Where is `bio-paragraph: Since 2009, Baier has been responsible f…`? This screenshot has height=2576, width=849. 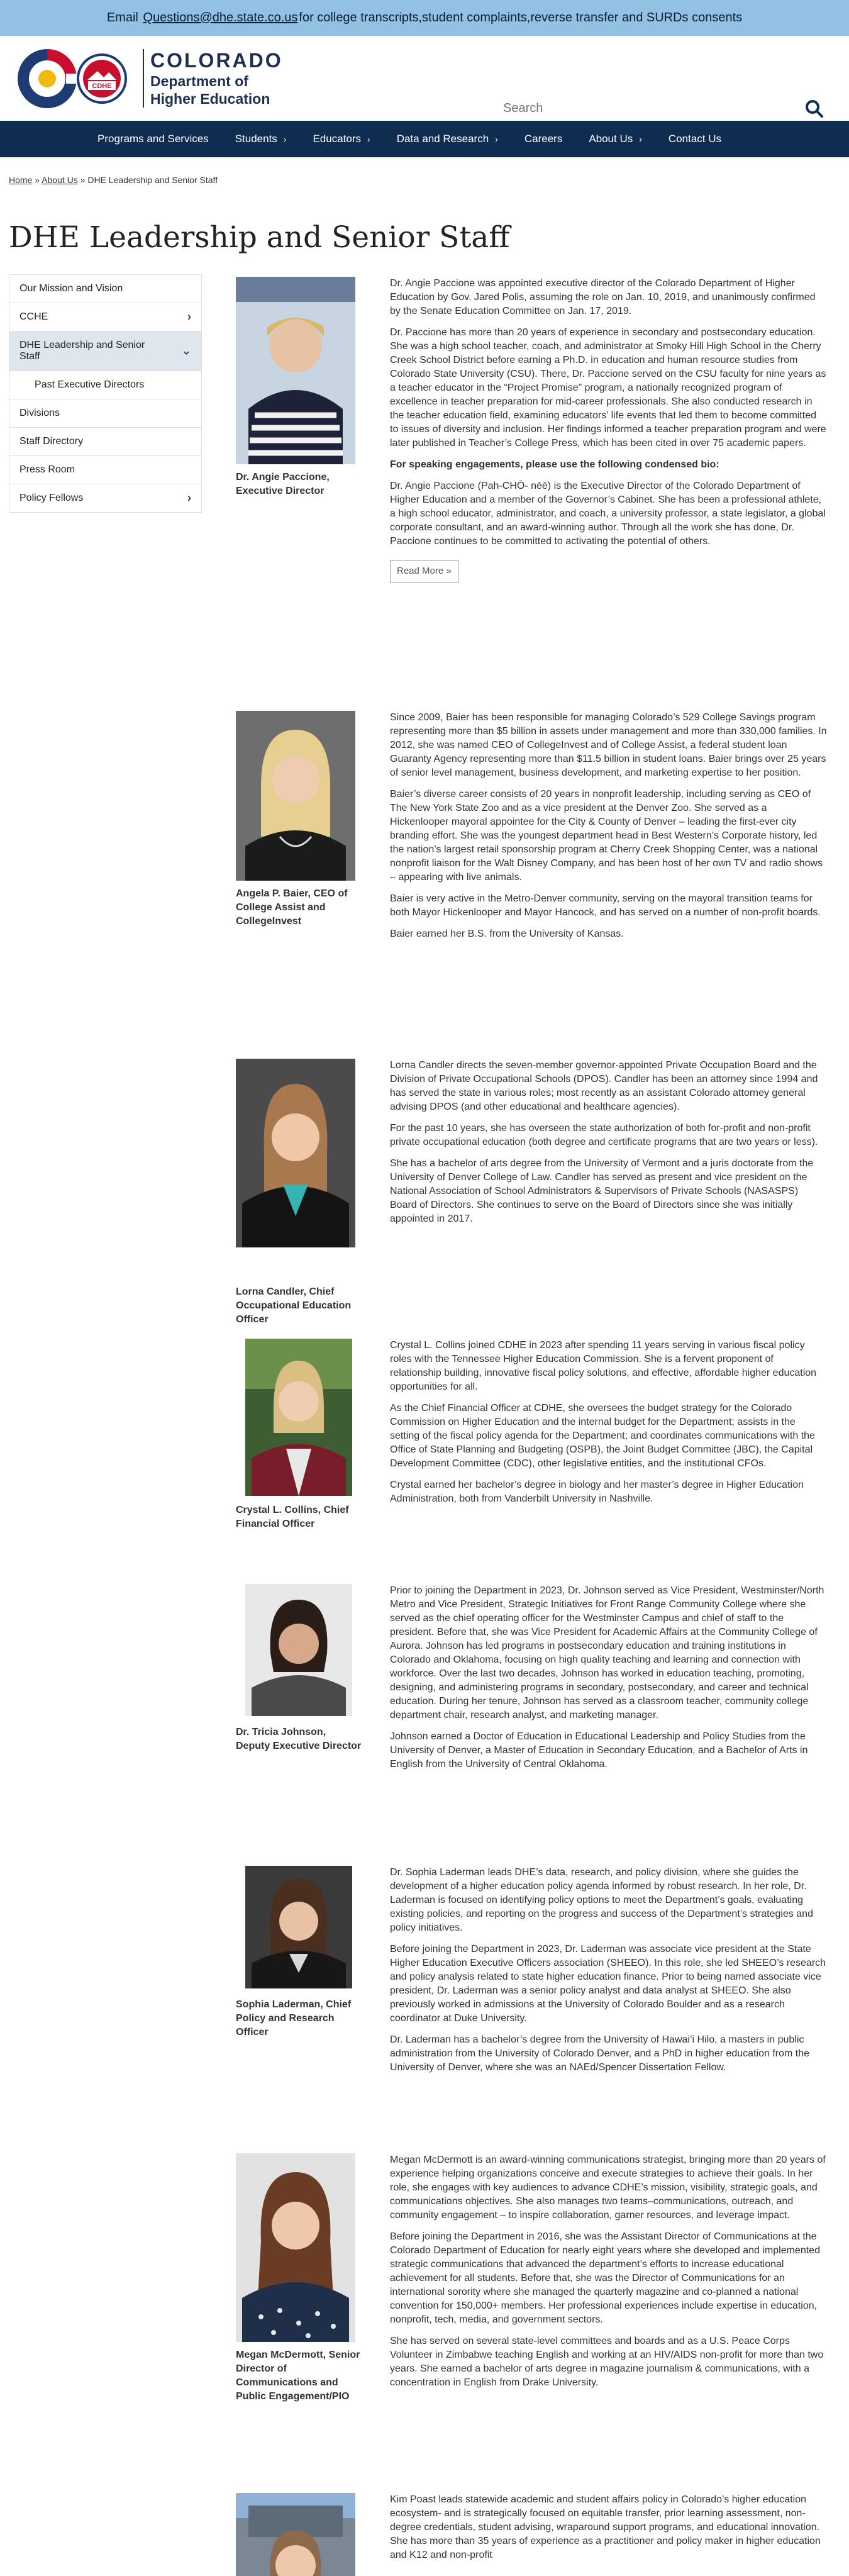
bio-paragraph: Since 2009, Baier has been responsible f… is located at coordinates (609, 745).